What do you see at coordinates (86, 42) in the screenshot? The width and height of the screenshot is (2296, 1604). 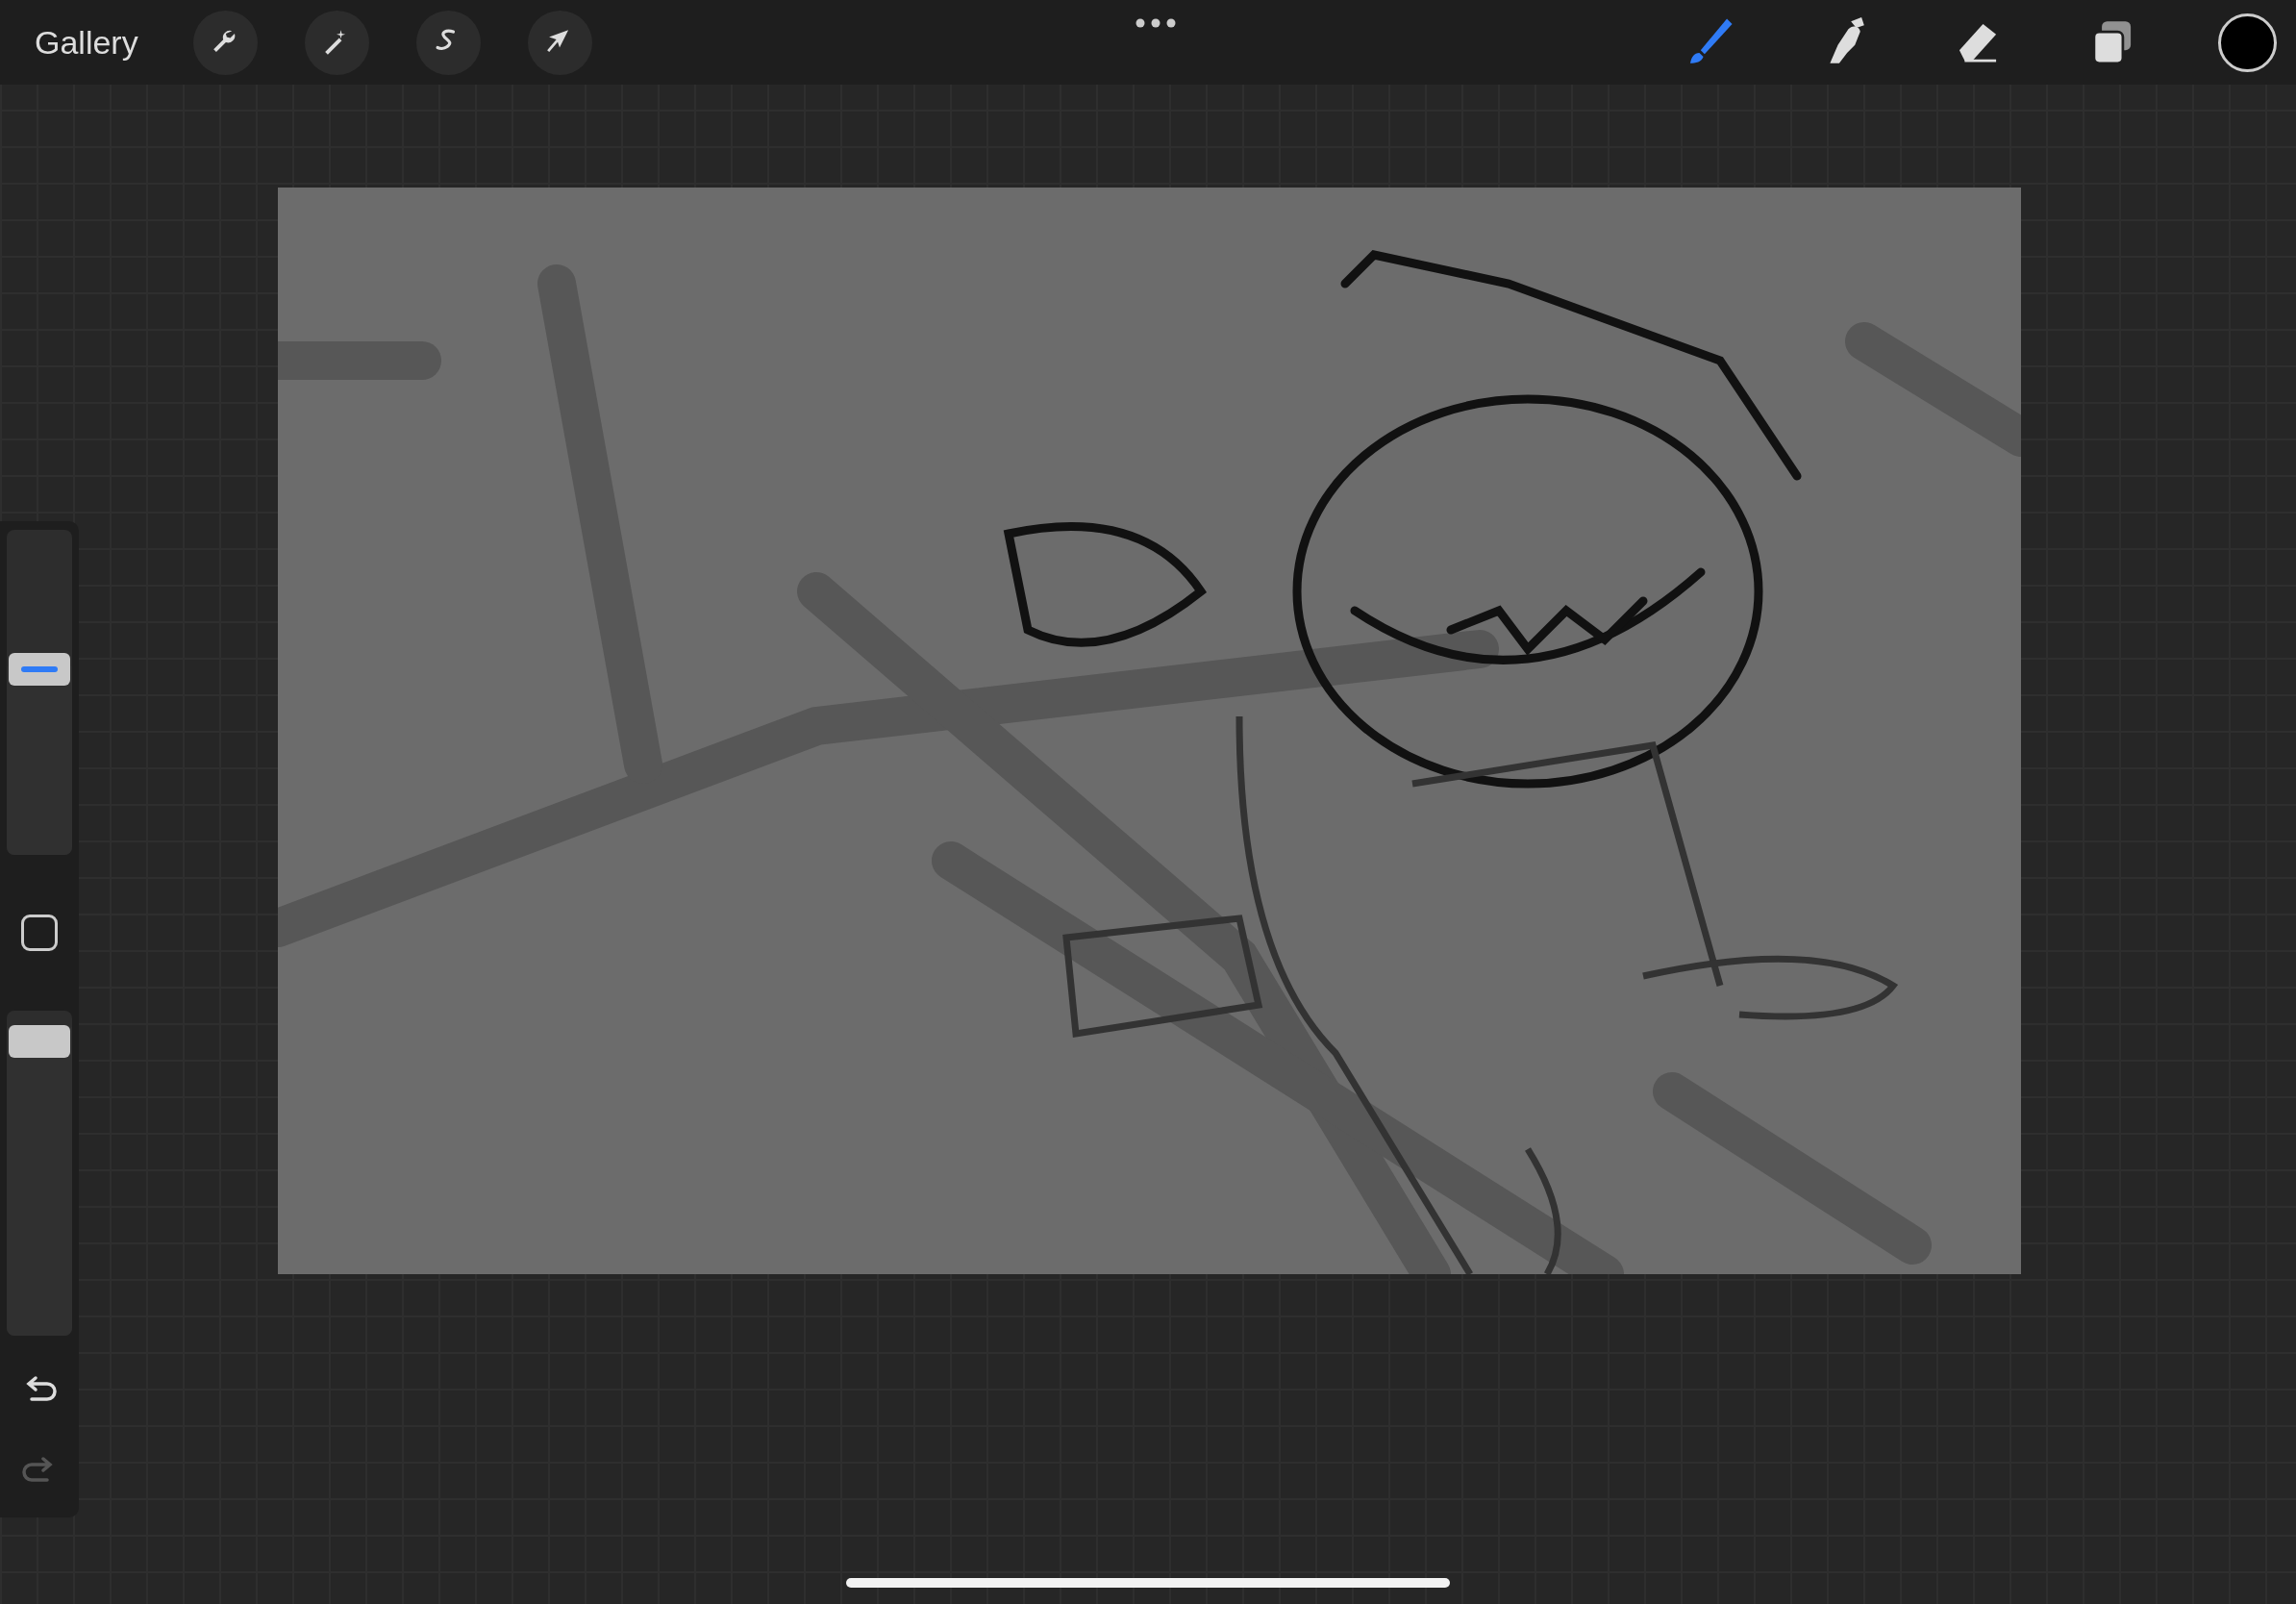 I see `gallery-button: Gallery` at bounding box center [86, 42].